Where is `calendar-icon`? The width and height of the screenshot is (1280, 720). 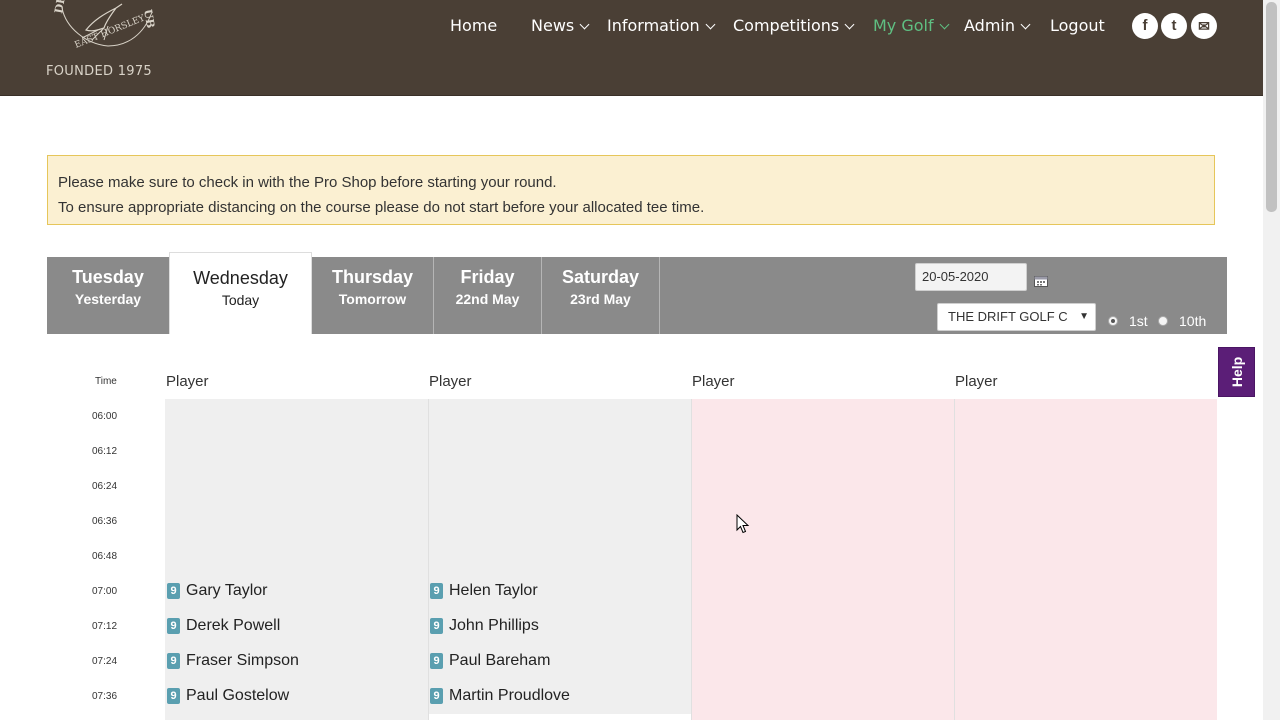
calendar-icon is located at coordinates (1041, 281).